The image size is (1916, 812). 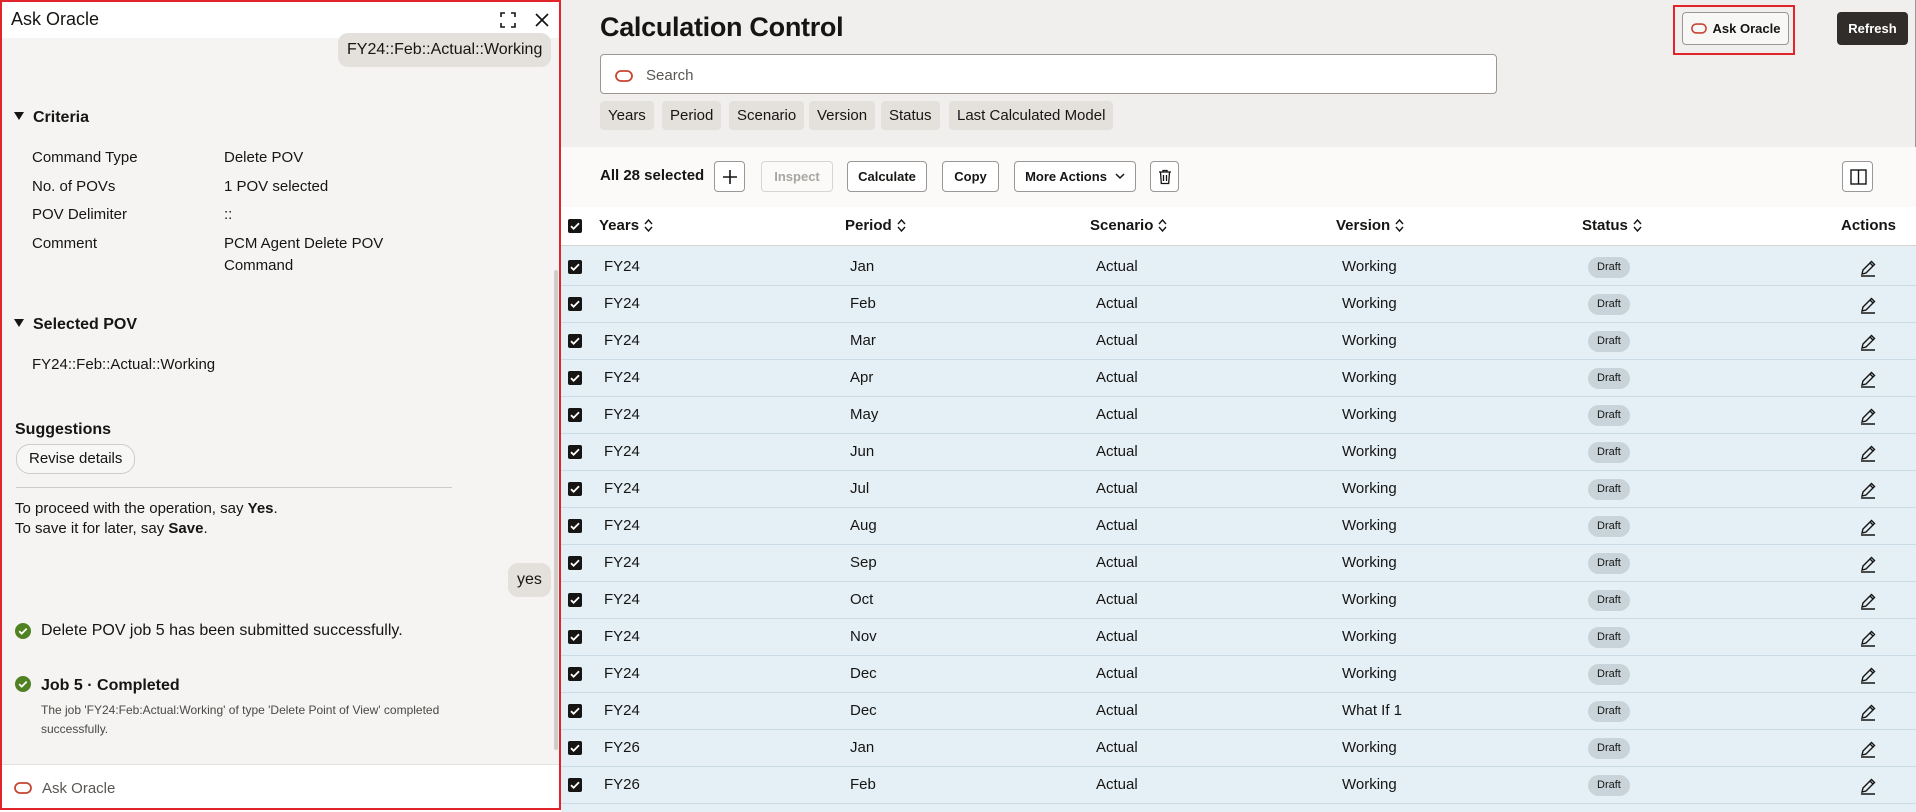 I want to click on filter-chip-years: Years, so click(x=627, y=115).